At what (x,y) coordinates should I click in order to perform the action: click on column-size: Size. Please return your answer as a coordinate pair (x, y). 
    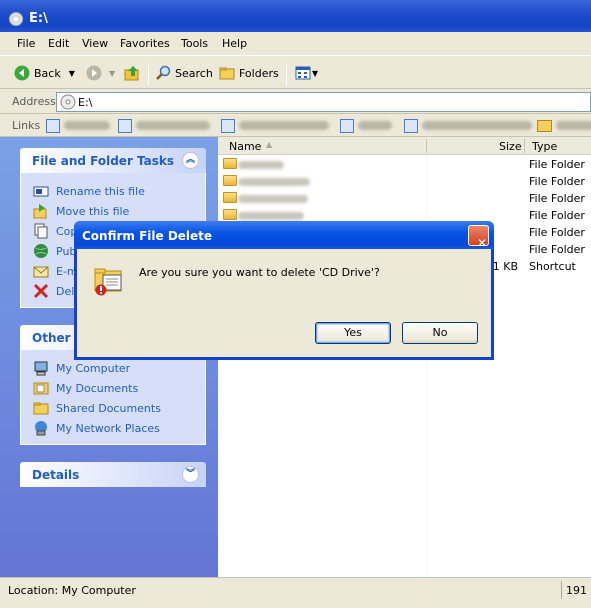
    Looking at the image, I should click on (510, 146).